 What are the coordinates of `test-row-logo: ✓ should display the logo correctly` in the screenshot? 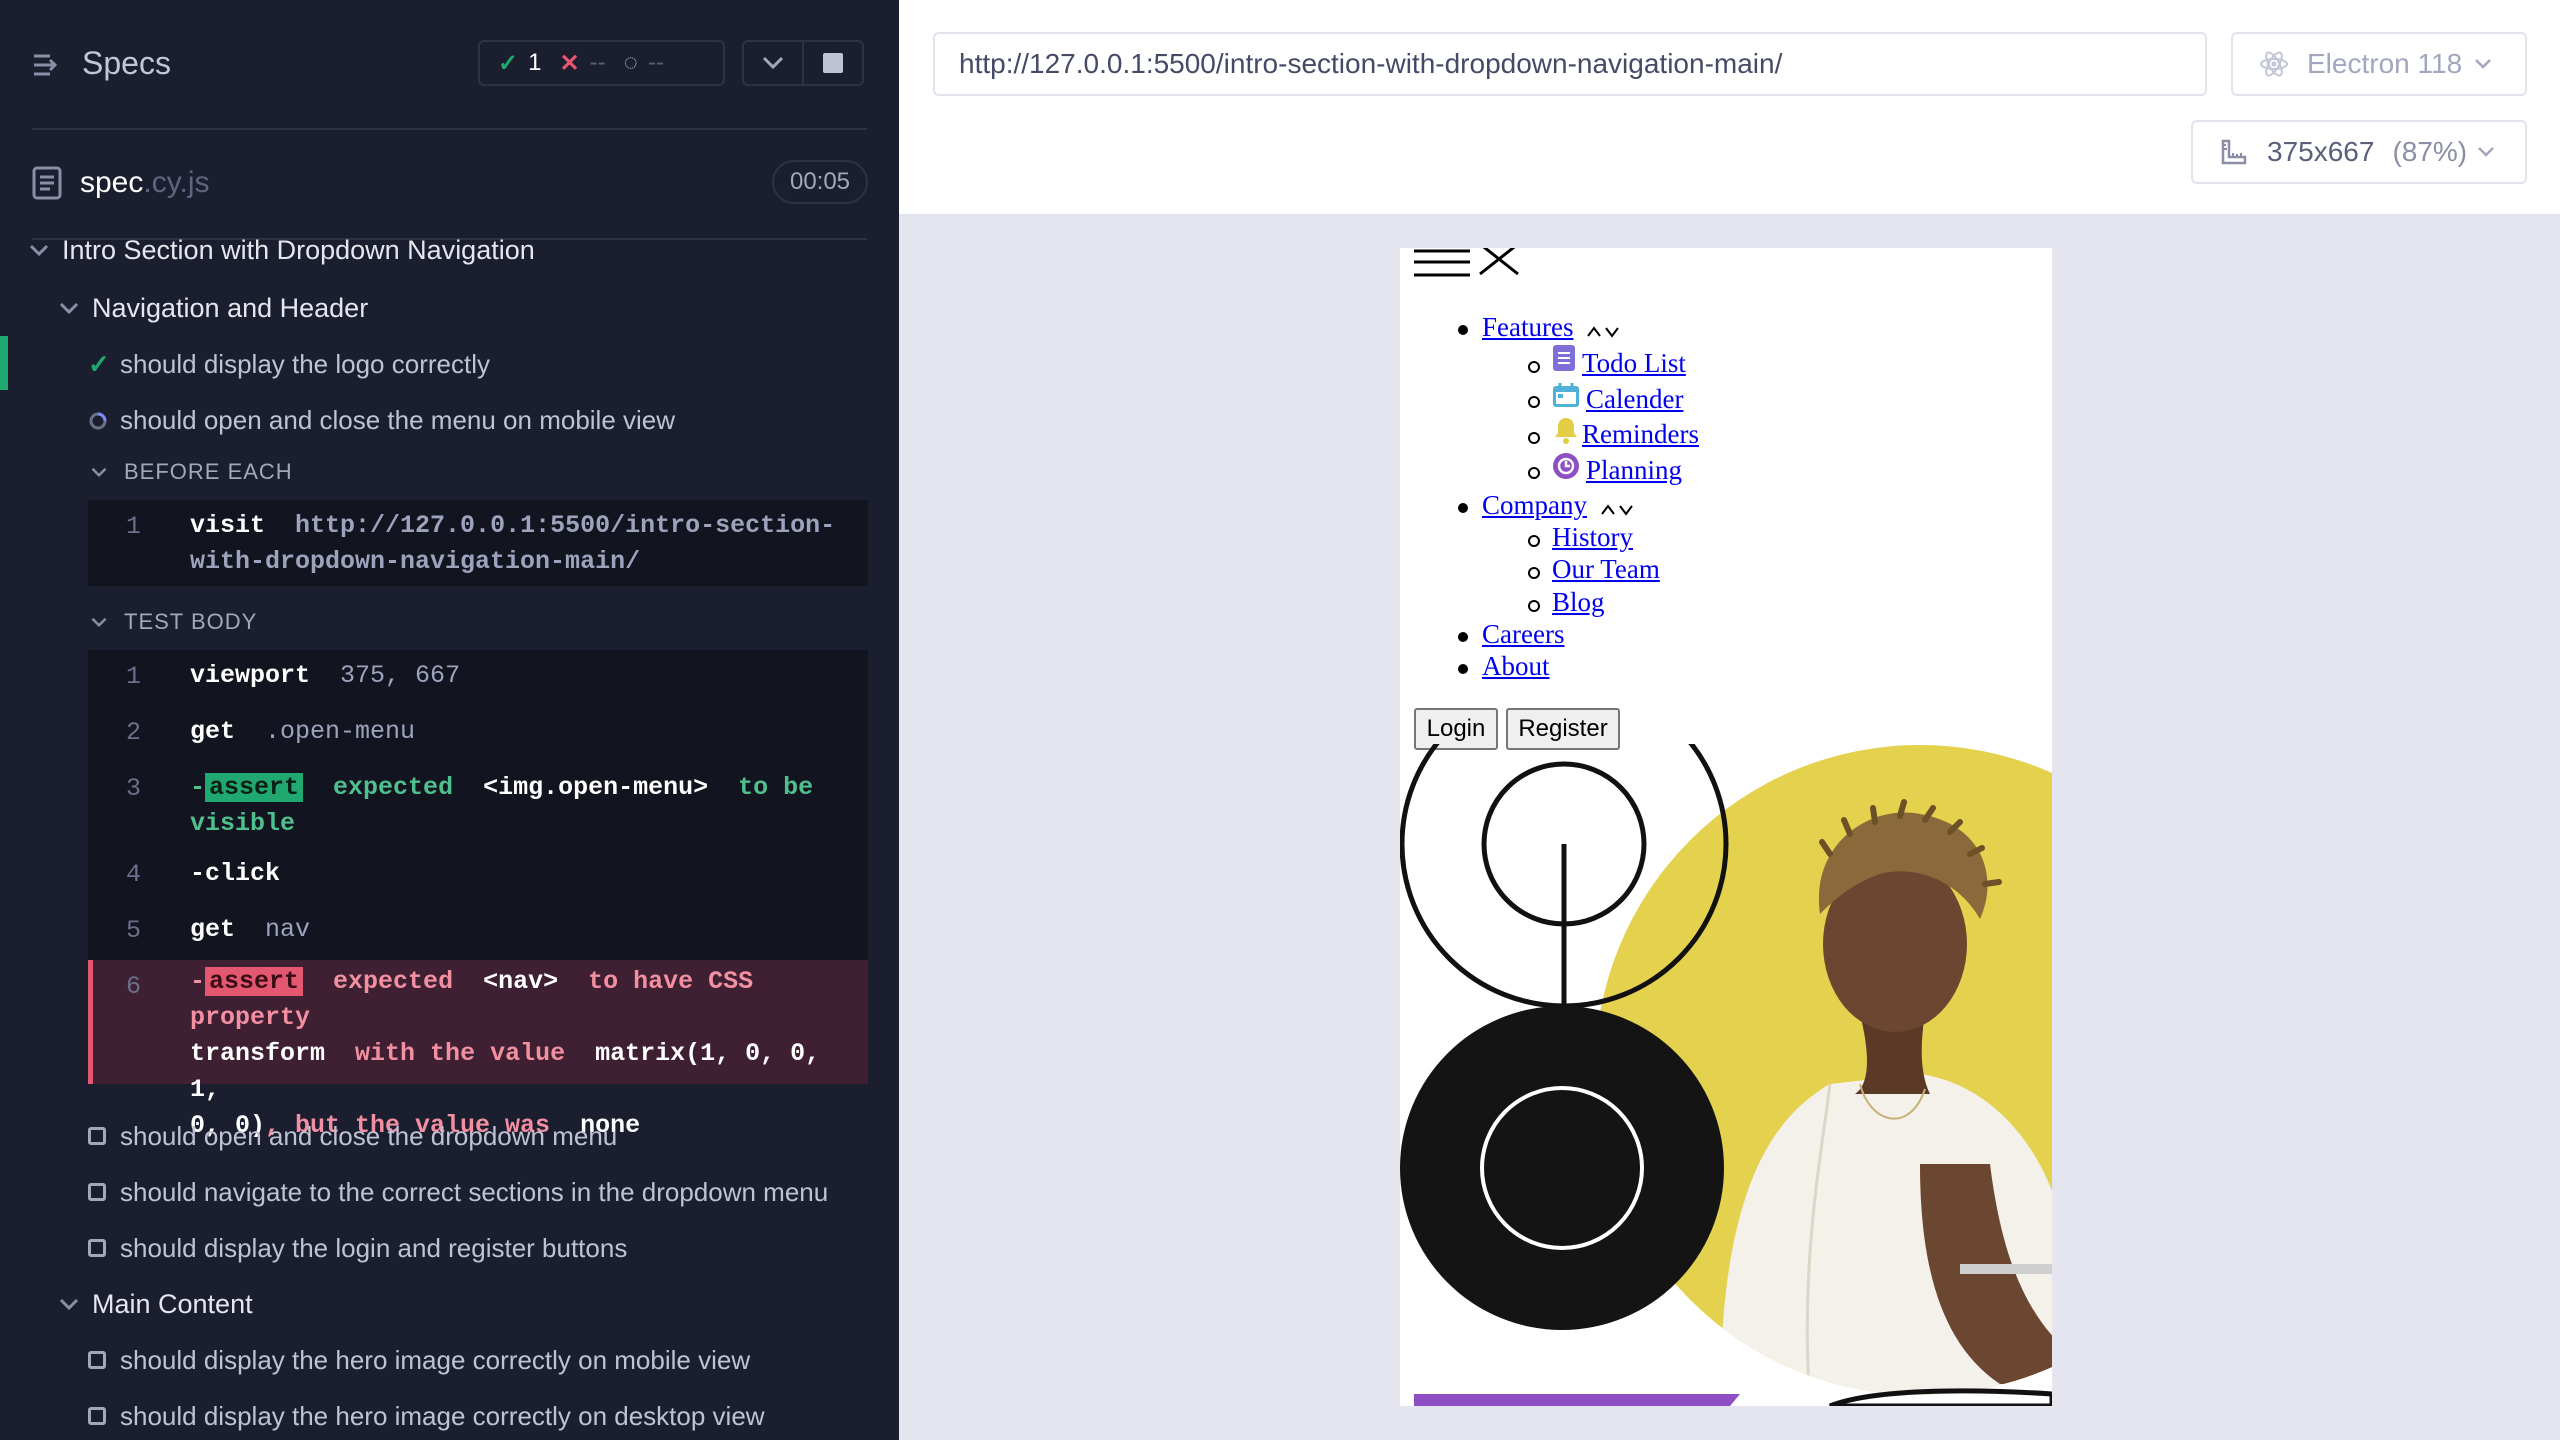 It's located at (449, 364).